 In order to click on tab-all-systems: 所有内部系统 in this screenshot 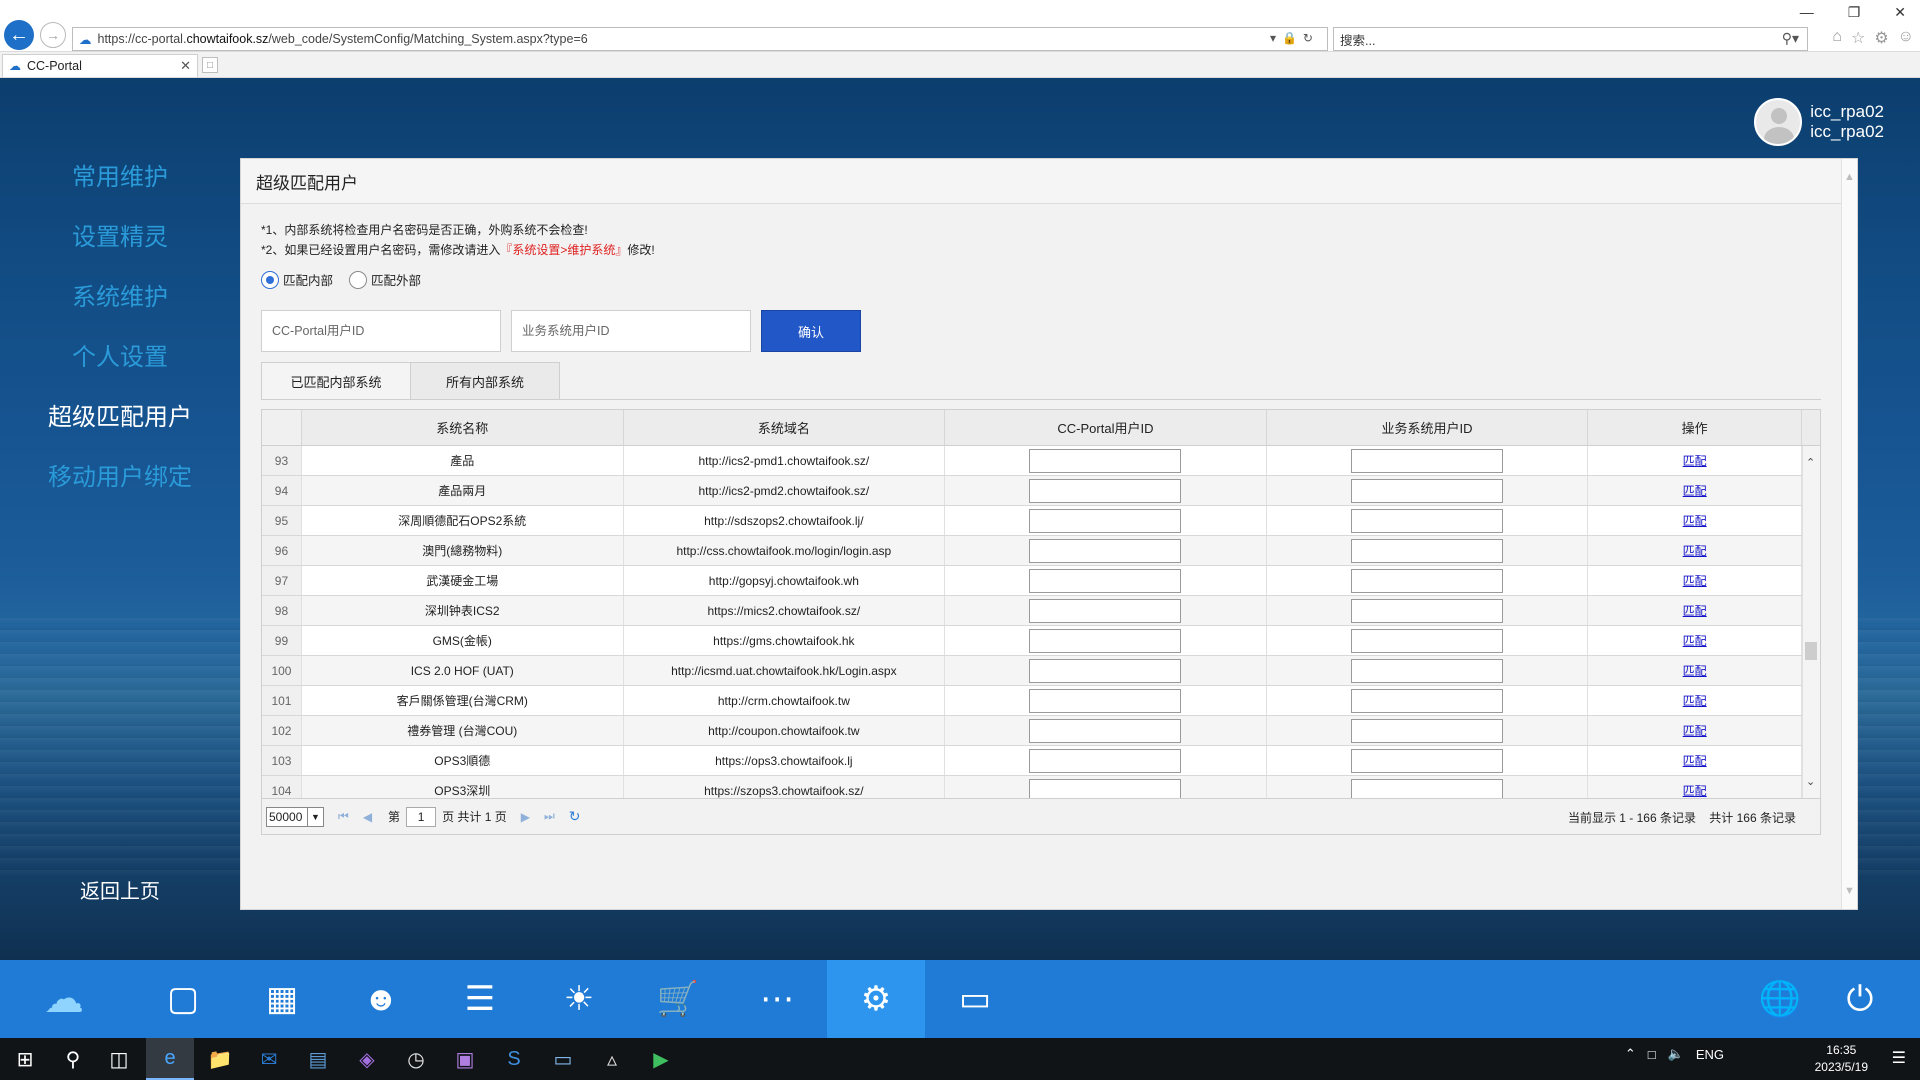, I will do `click(485, 381)`.